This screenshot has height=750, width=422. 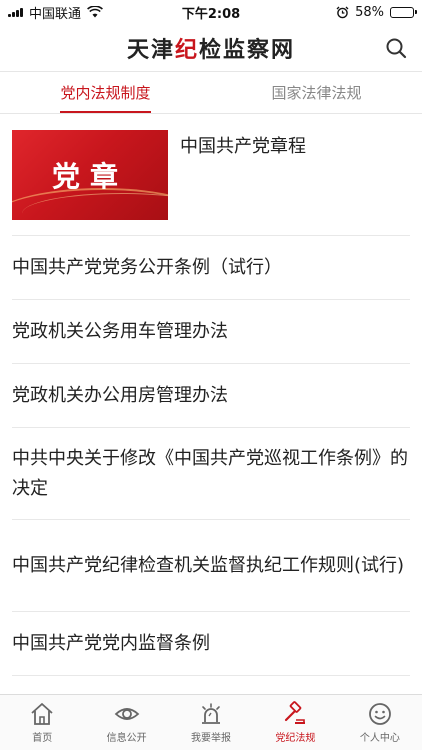 I want to click on list-item-title: 中国共产党党内监督条例, so click(x=111, y=643).